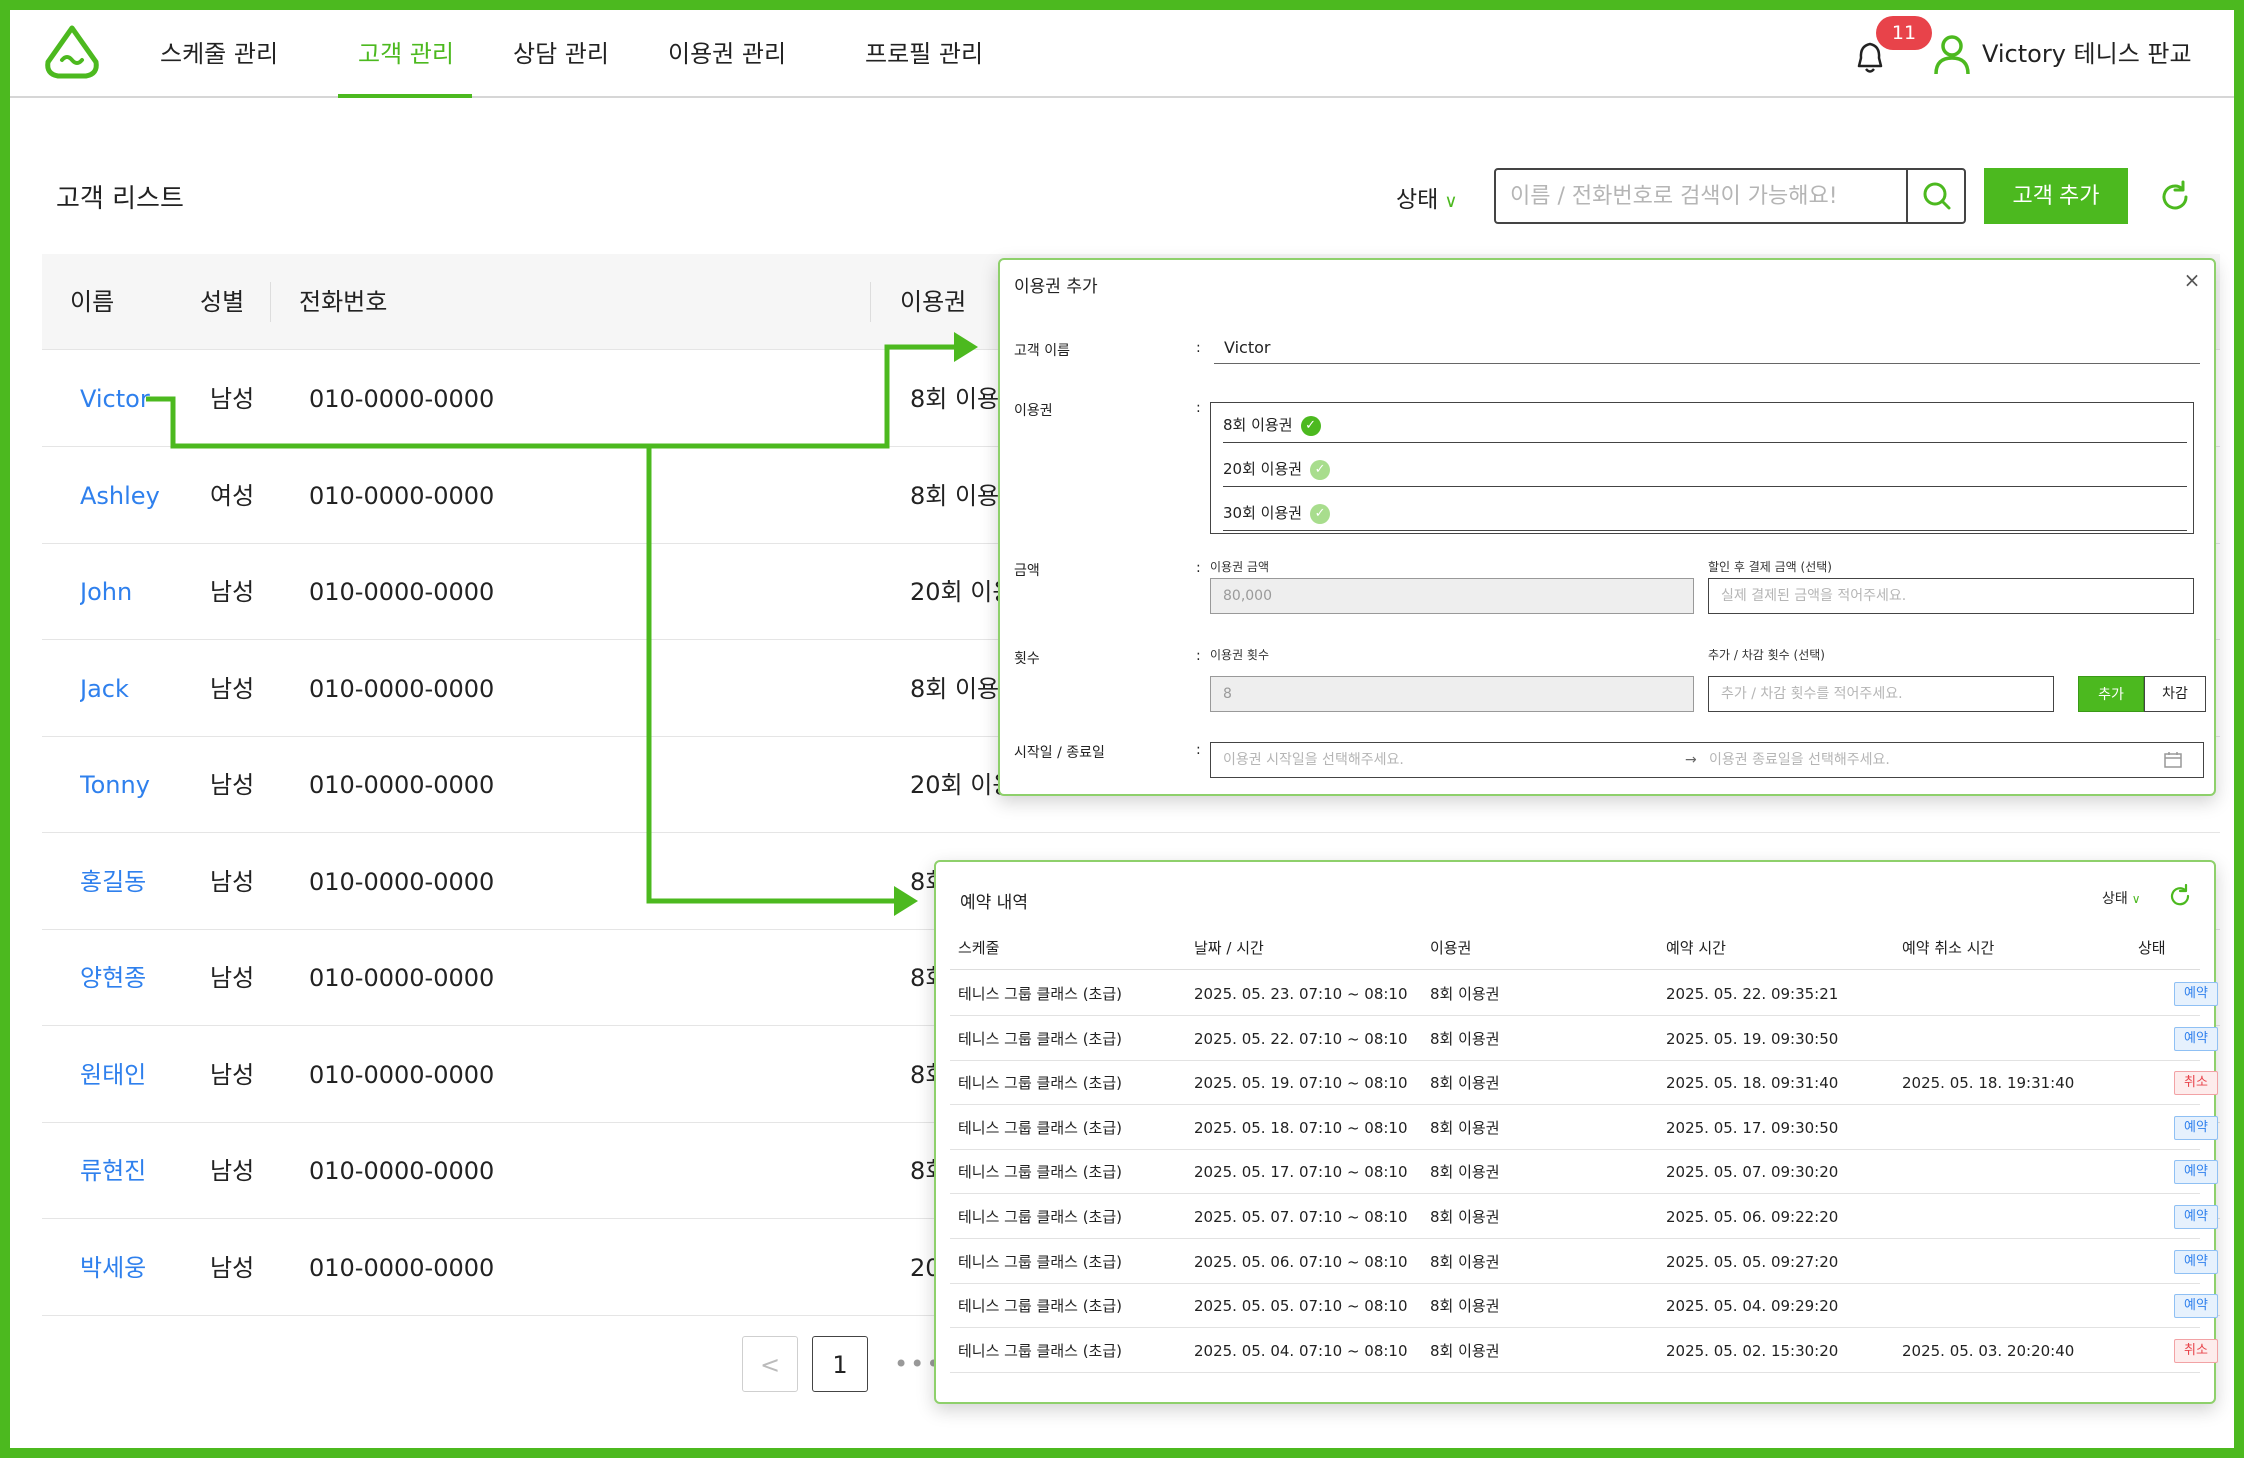  Describe the element at coordinates (1301, 1261) in the screenshot. I see `reservation-datetime: 2025. 05. 06. 07:10 ~ 08:10` at that location.